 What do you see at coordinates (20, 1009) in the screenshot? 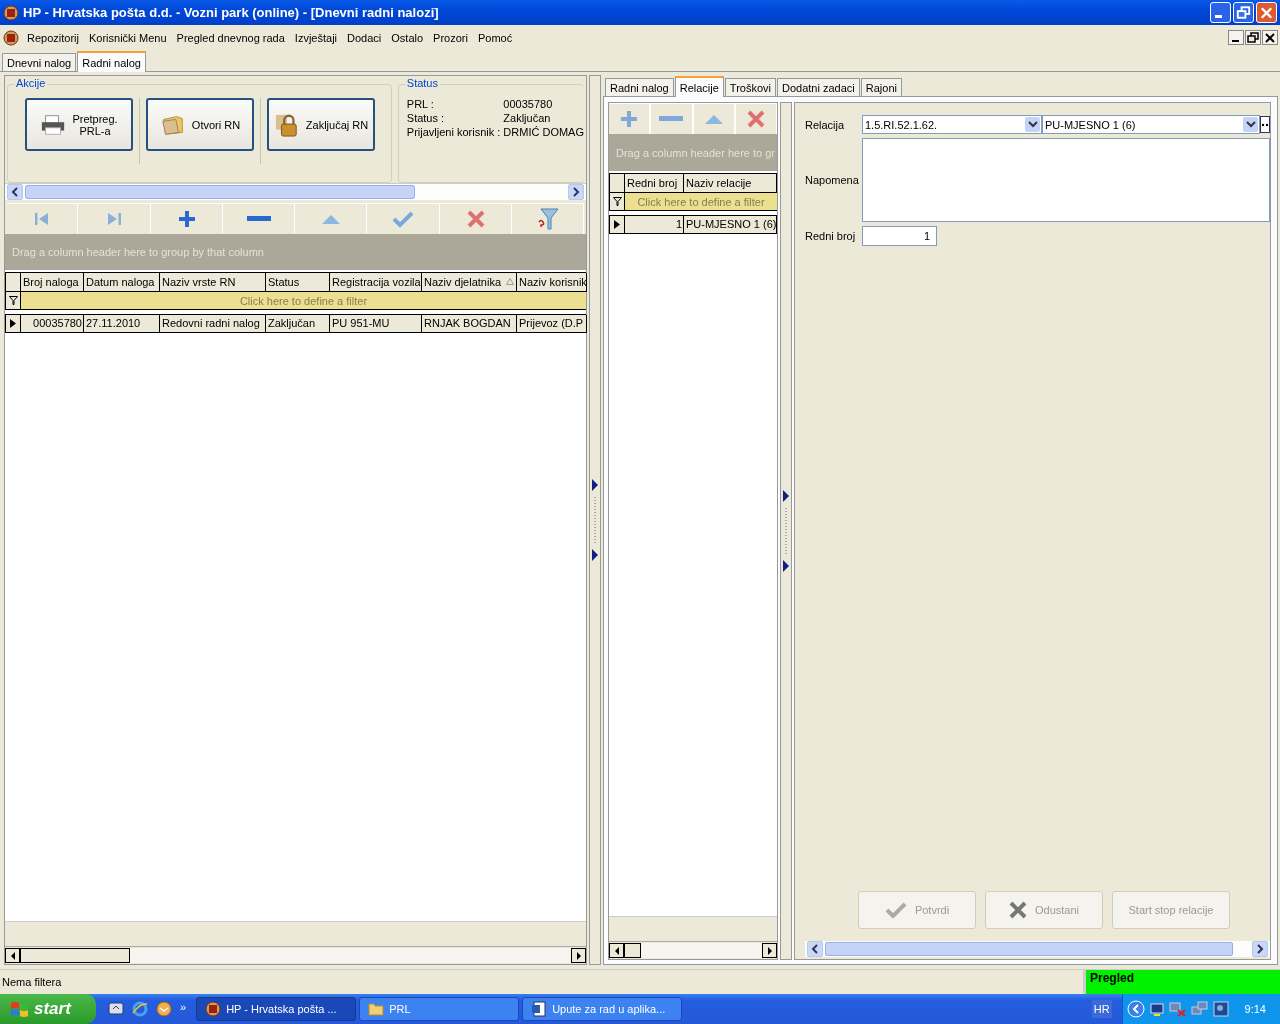
I see `windows-flag-icon` at bounding box center [20, 1009].